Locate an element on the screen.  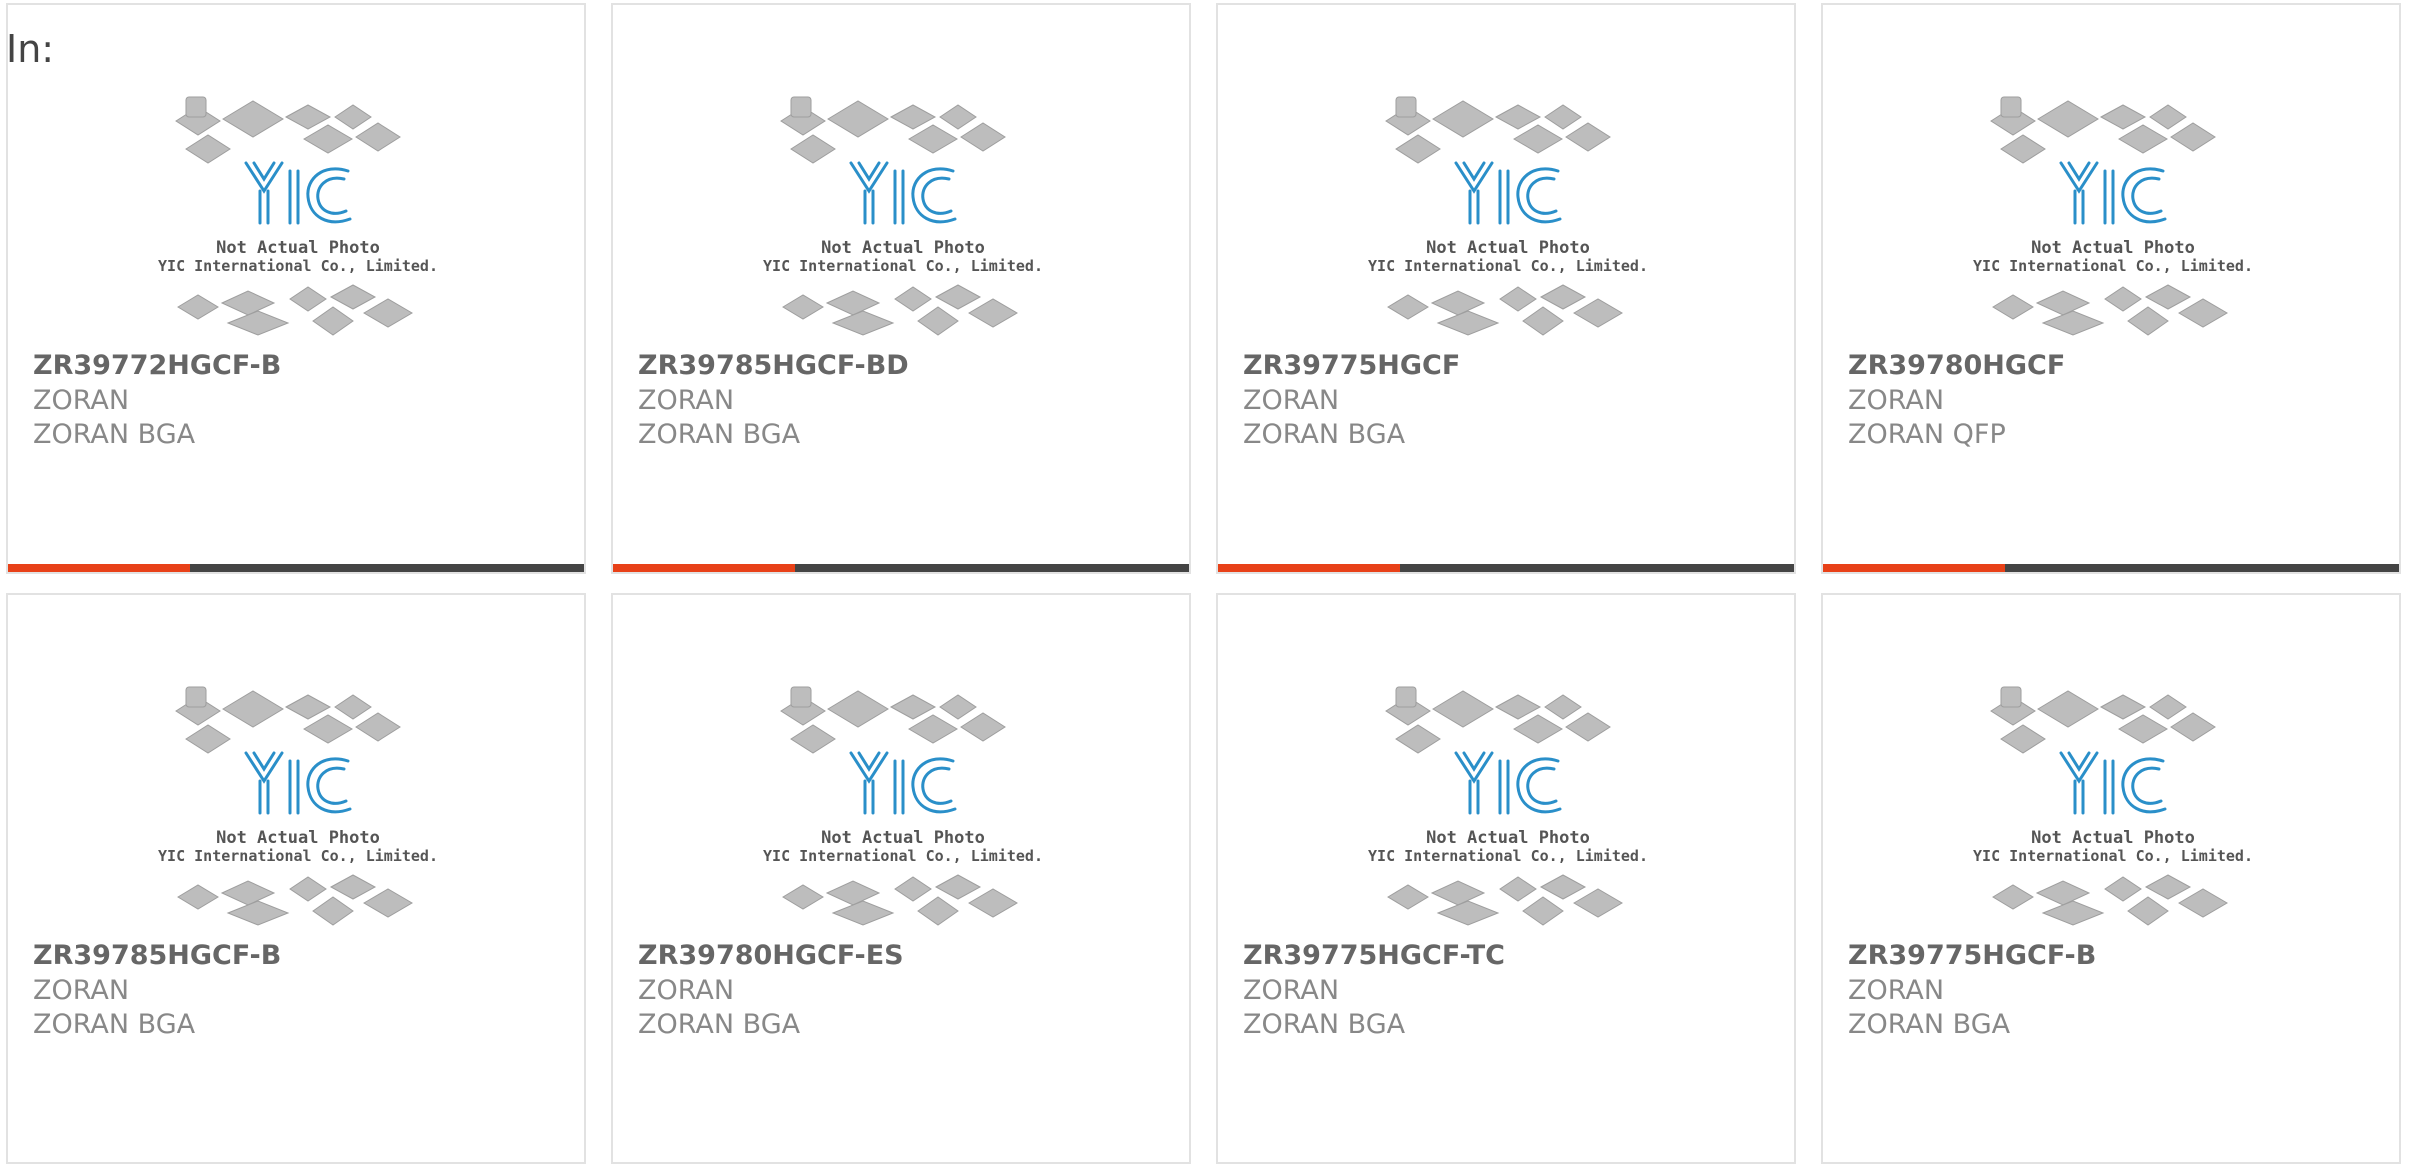
package: ZORAN QFP is located at coordinates (1927, 434).